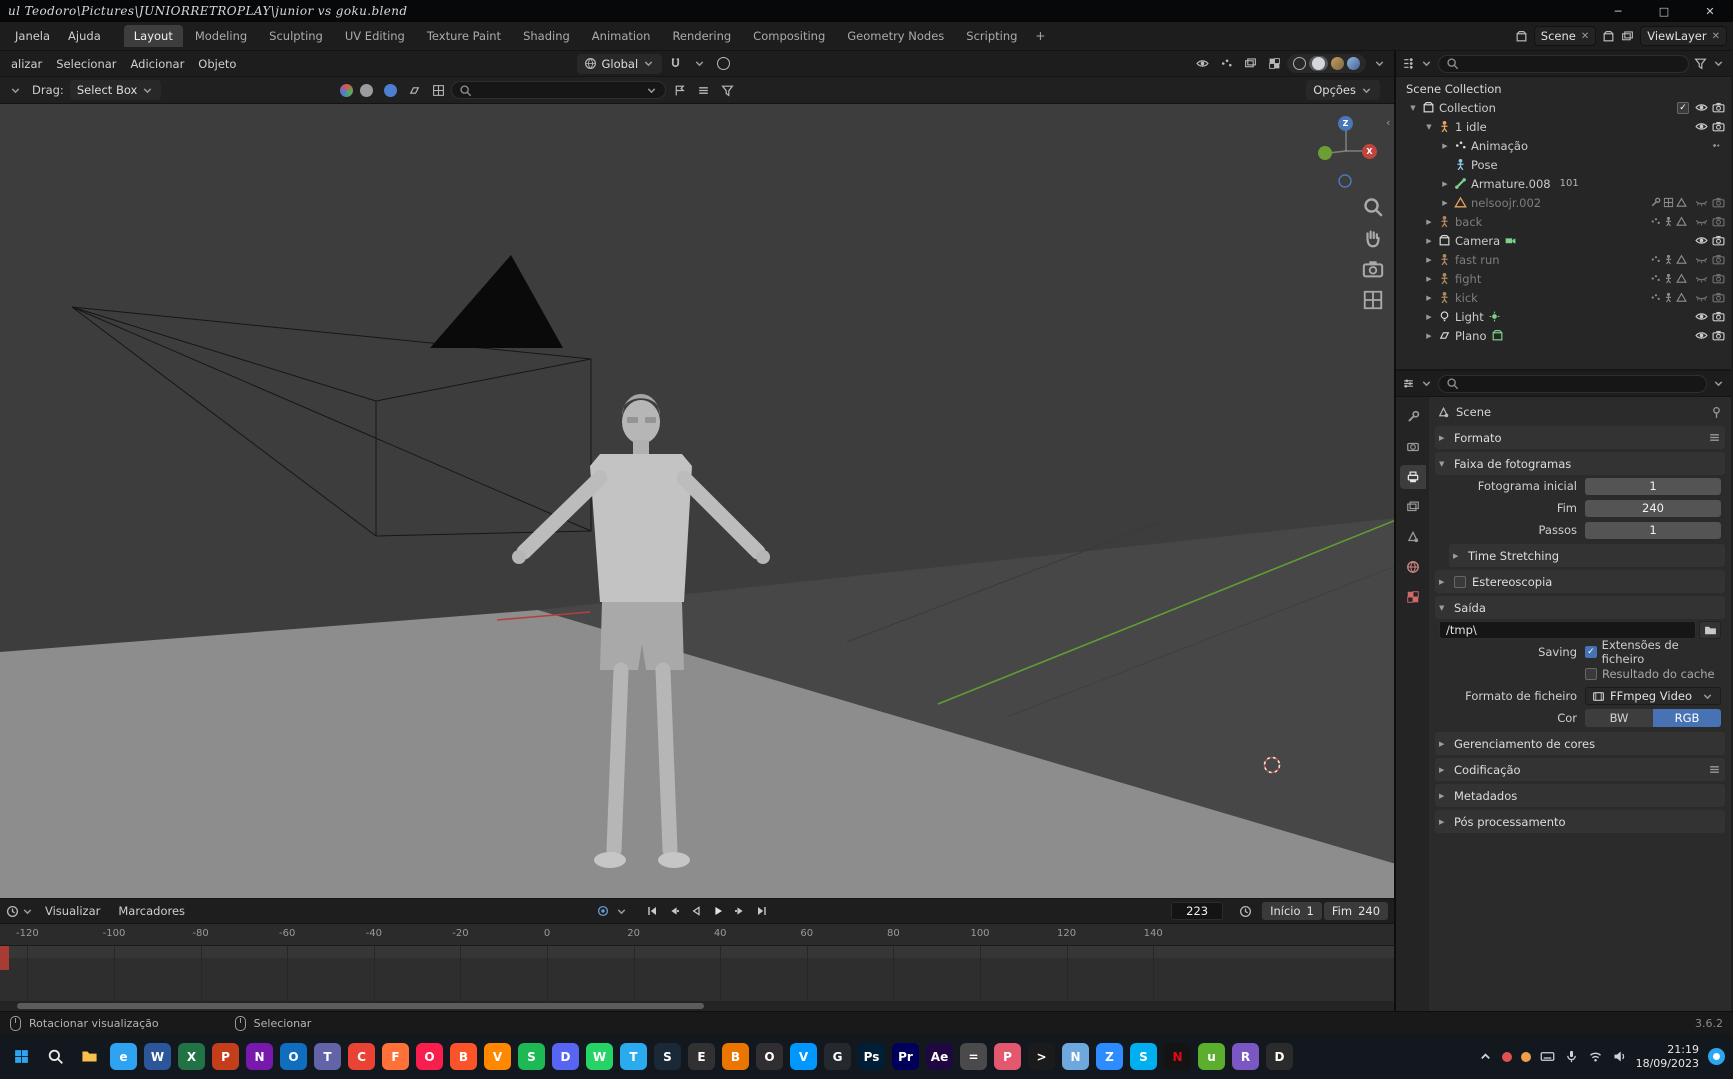 The height and width of the screenshot is (1079, 1733). What do you see at coordinates (1318, 63) in the screenshot?
I see `shading-solid-button` at bounding box center [1318, 63].